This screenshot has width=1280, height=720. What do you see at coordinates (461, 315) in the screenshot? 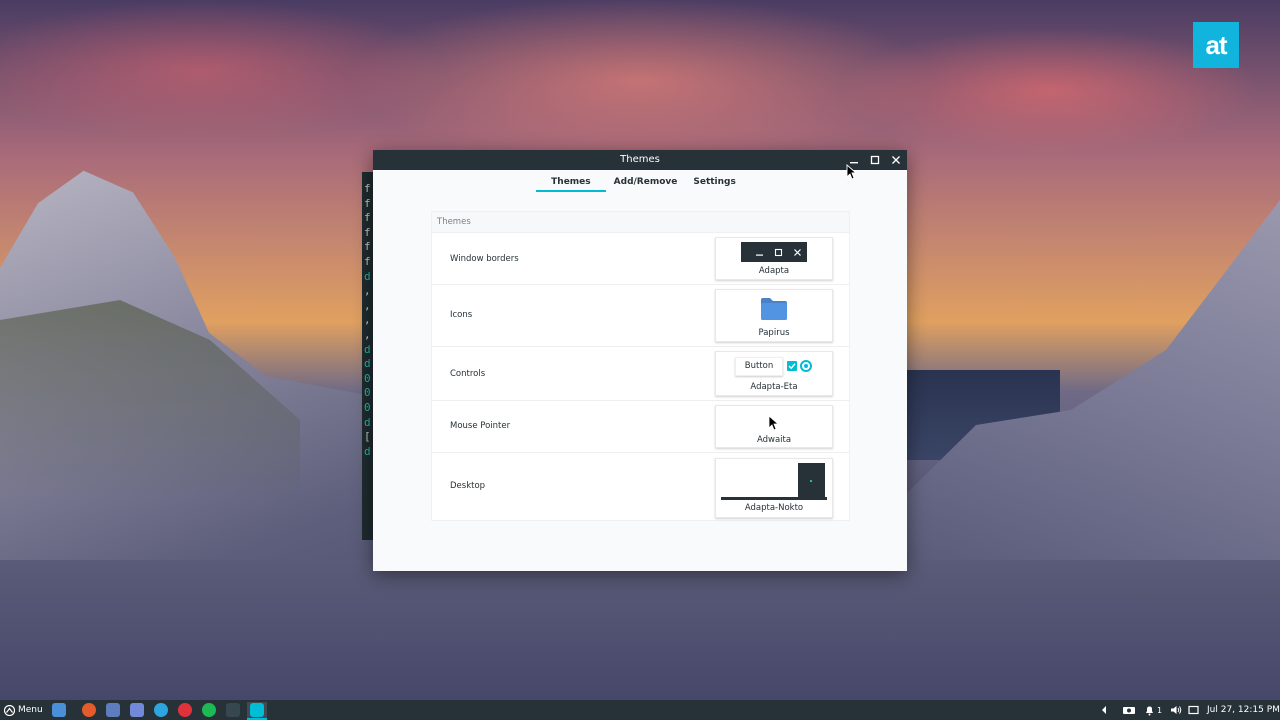
I see `row-label: Icons` at bounding box center [461, 315].